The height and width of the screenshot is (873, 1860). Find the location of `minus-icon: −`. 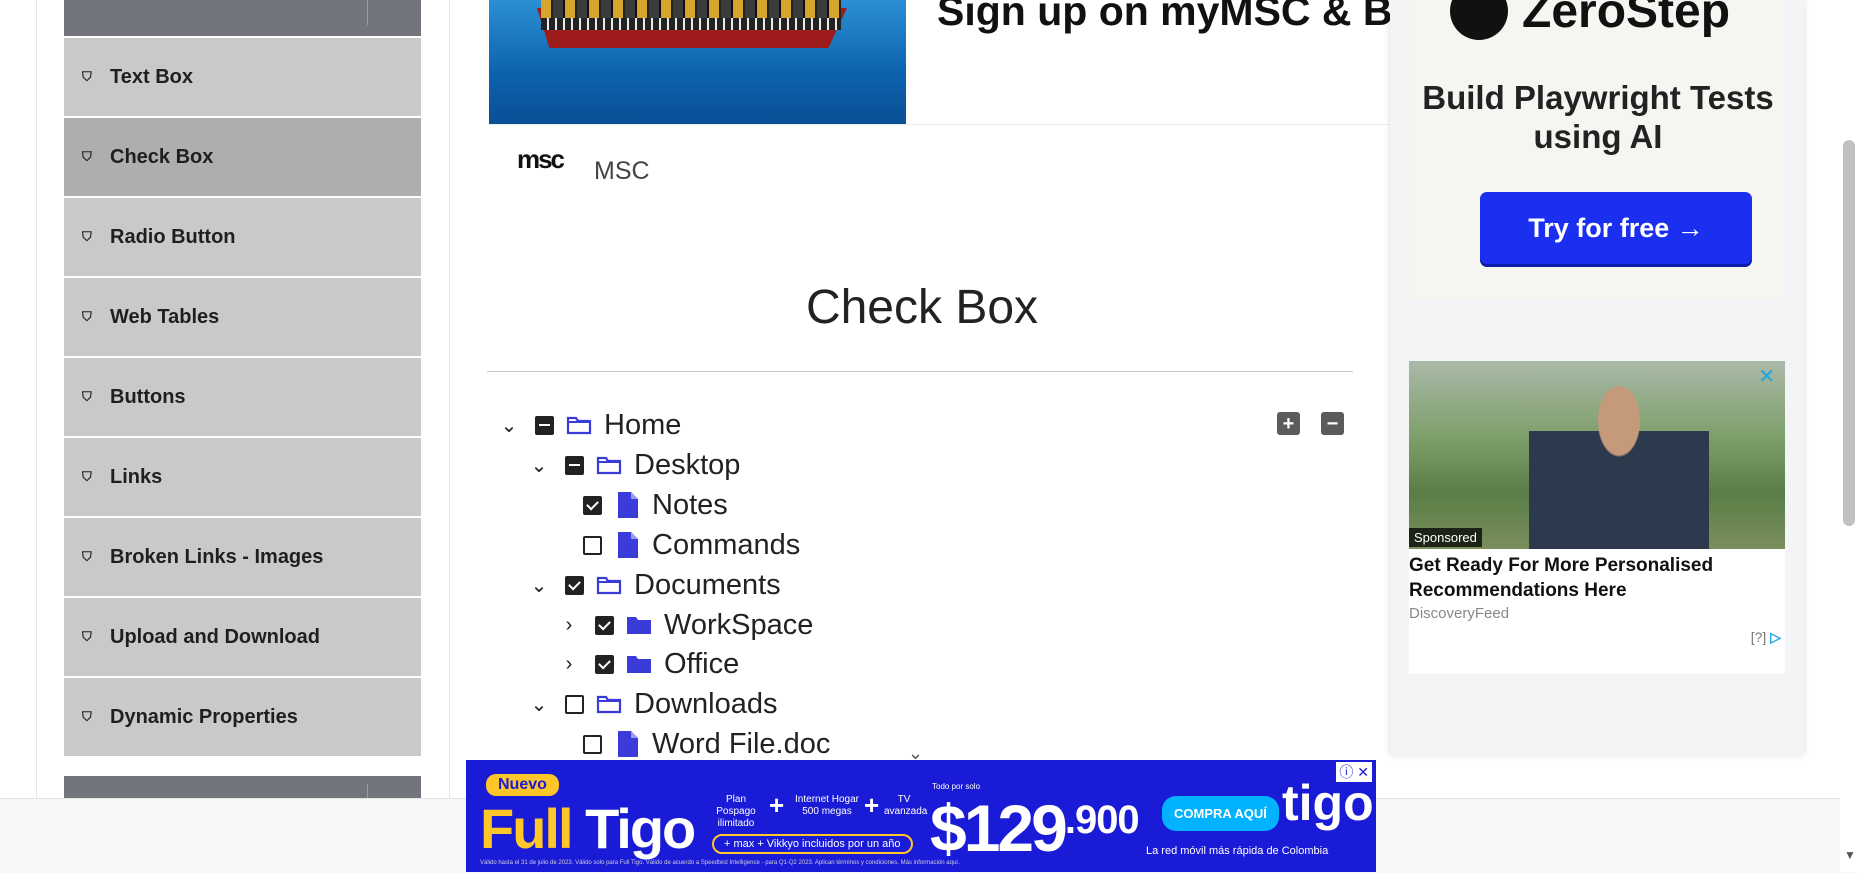

minus-icon: − is located at coordinates (1332, 423).